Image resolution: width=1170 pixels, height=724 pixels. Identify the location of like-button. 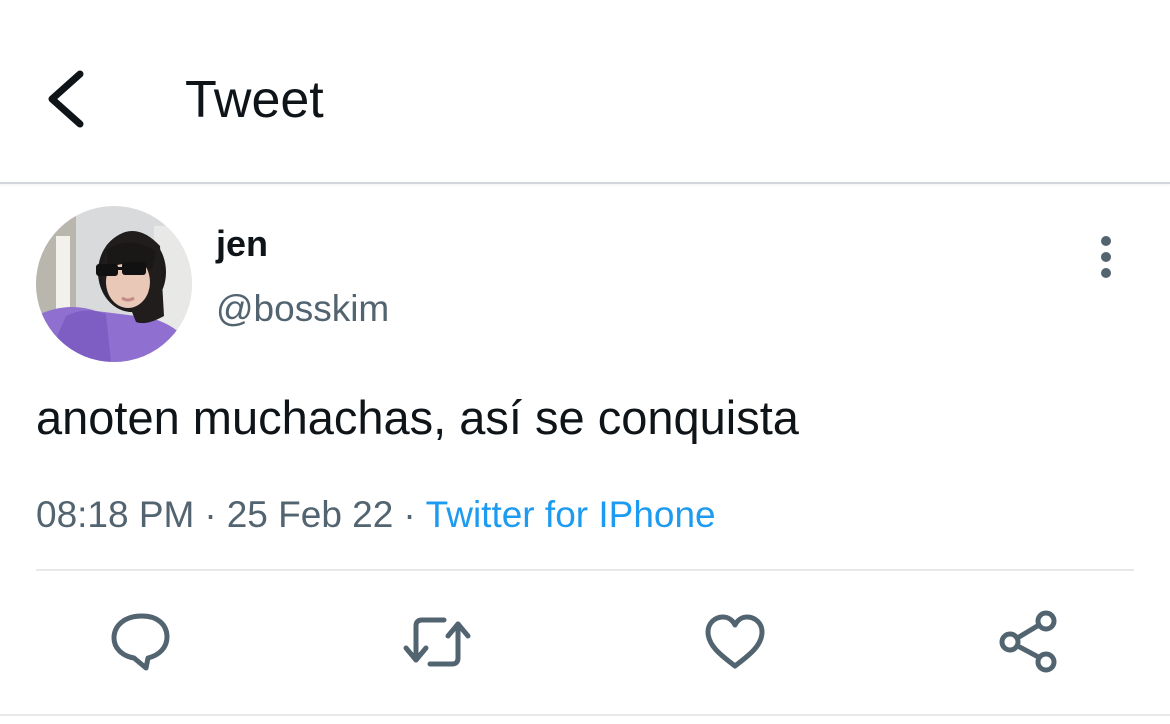
(735, 642).